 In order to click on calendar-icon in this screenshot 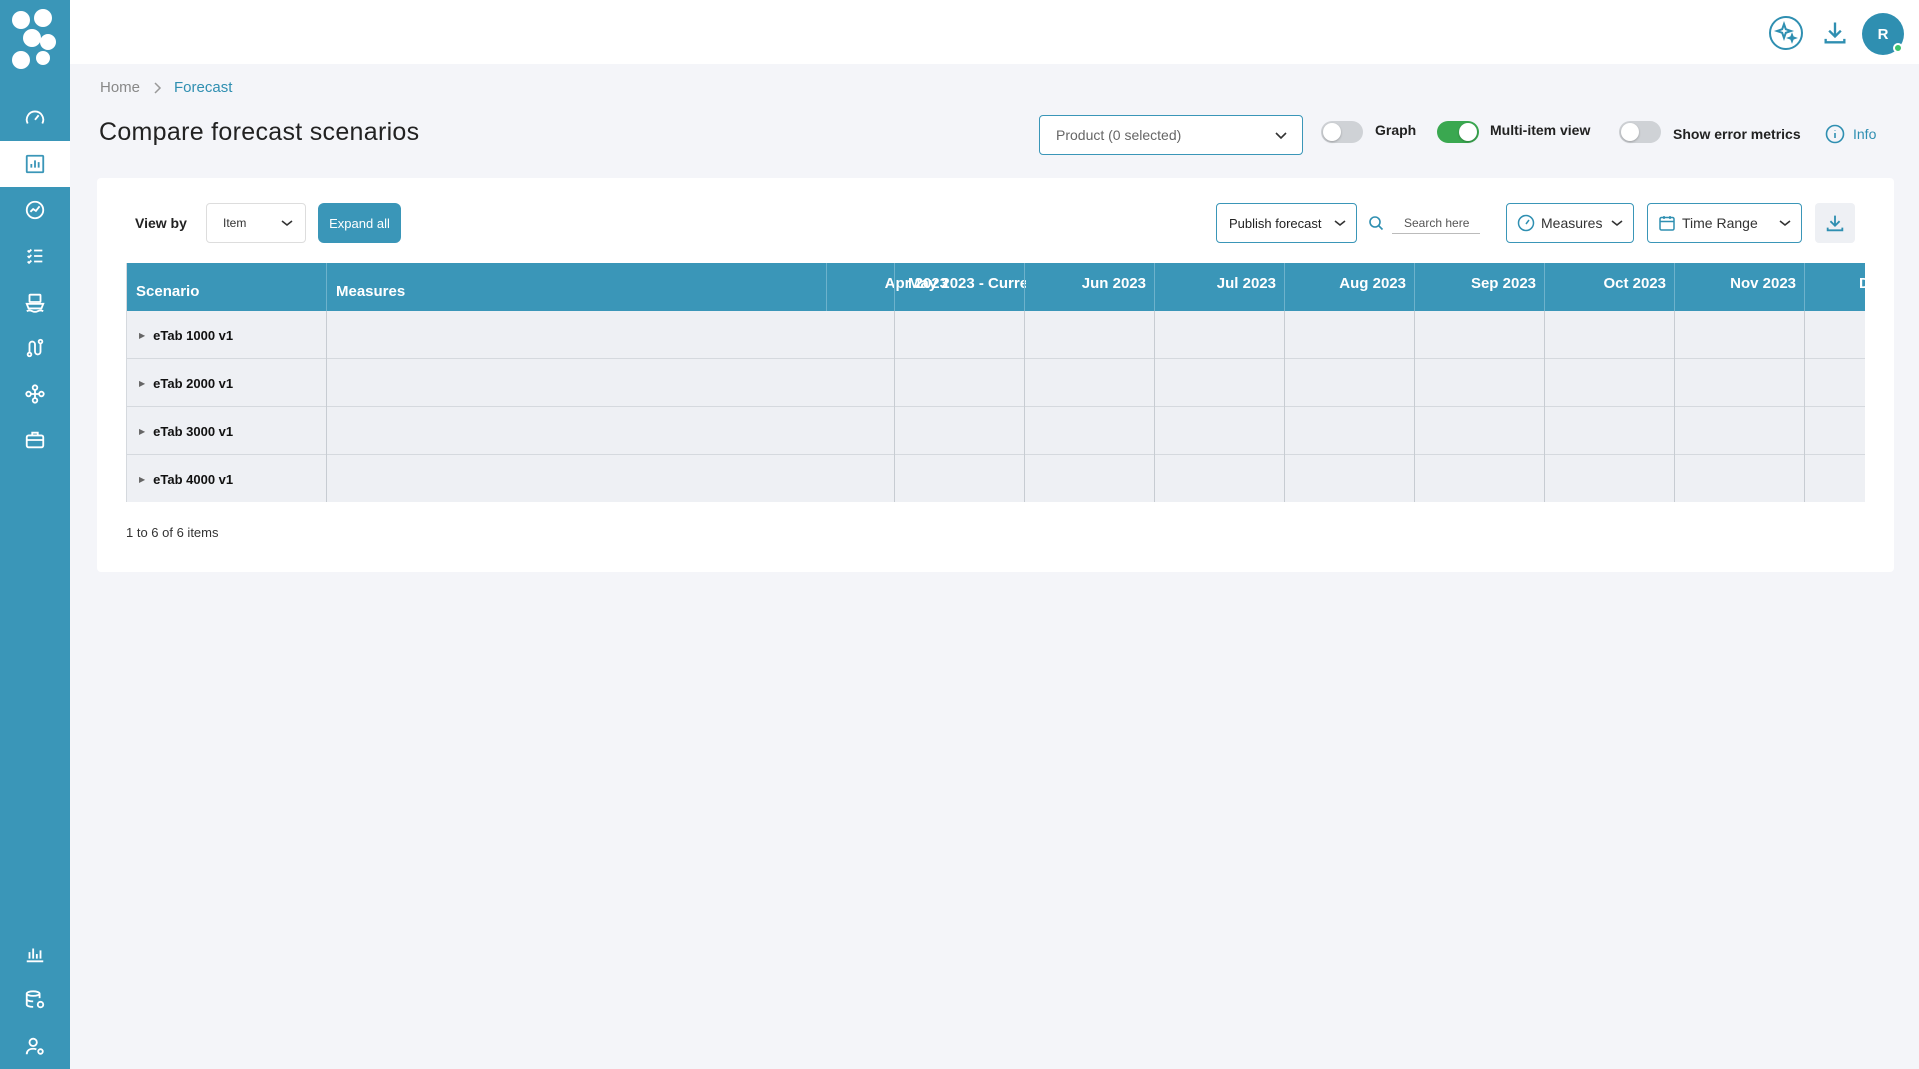, I will do `click(1667, 223)`.